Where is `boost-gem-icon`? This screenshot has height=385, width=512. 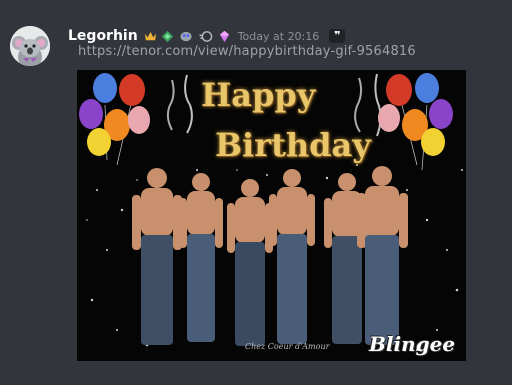 boost-gem-icon is located at coordinates (224, 36).